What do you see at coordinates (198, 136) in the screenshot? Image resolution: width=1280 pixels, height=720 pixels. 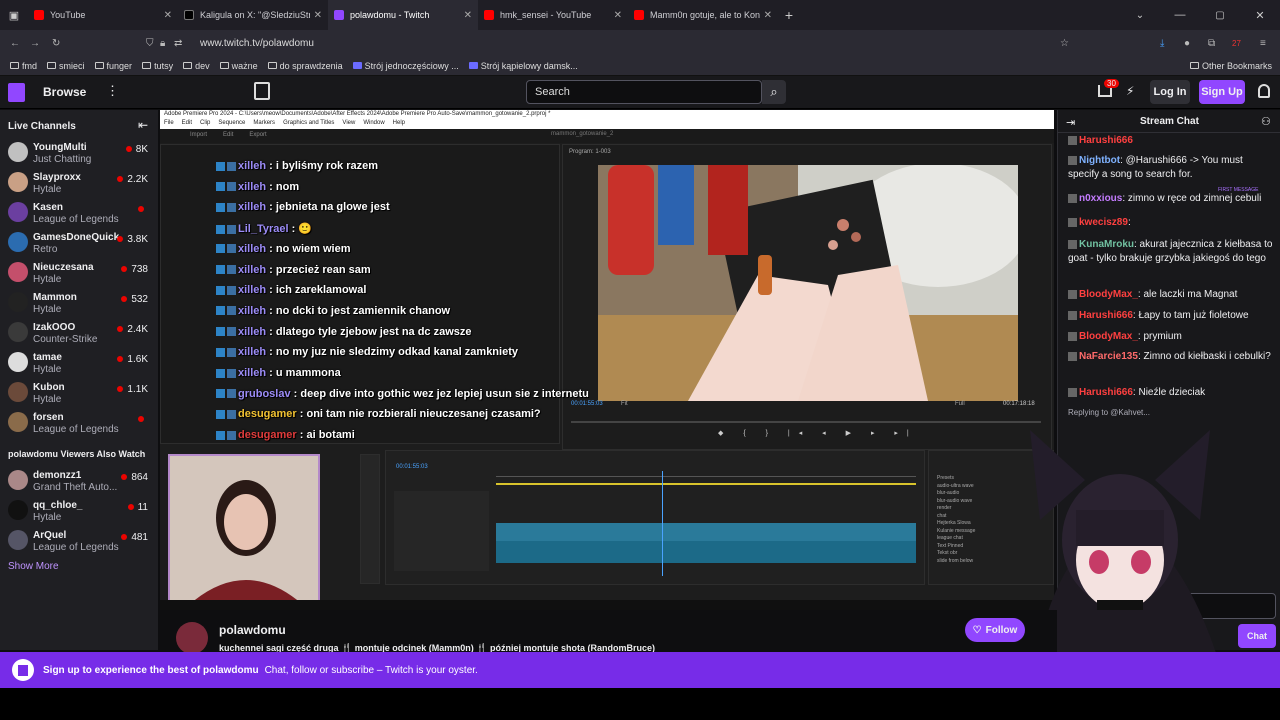 I see `premiere-workspace-tab: Import` at bounding box center [198, 136].